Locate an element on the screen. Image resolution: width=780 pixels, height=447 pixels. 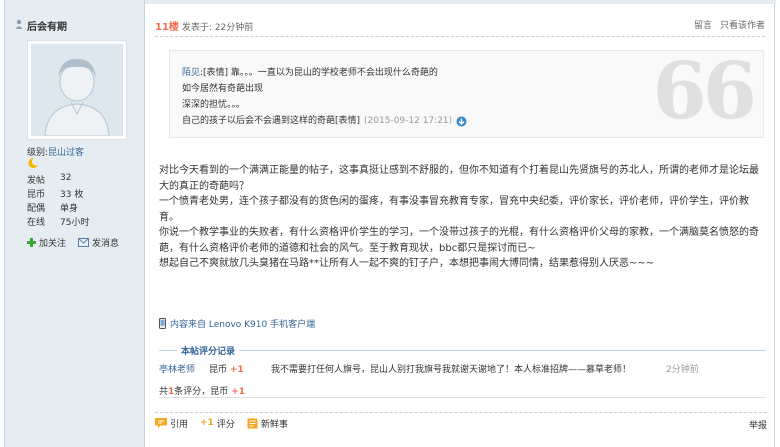
quote-mark-icon: 66 is located at coordinates (704, 91).